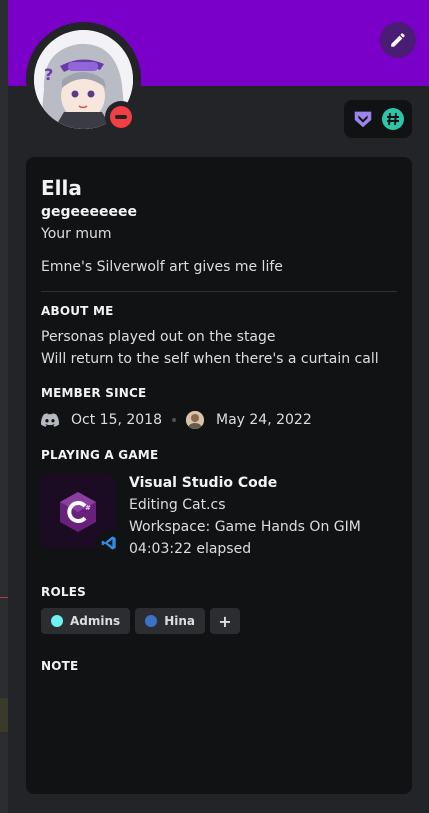 The image size is (429, 813). What do you see at coordinates (95, 621) in the screenshot?
I see `role-label: Admins` at bounding box center [95, 621].